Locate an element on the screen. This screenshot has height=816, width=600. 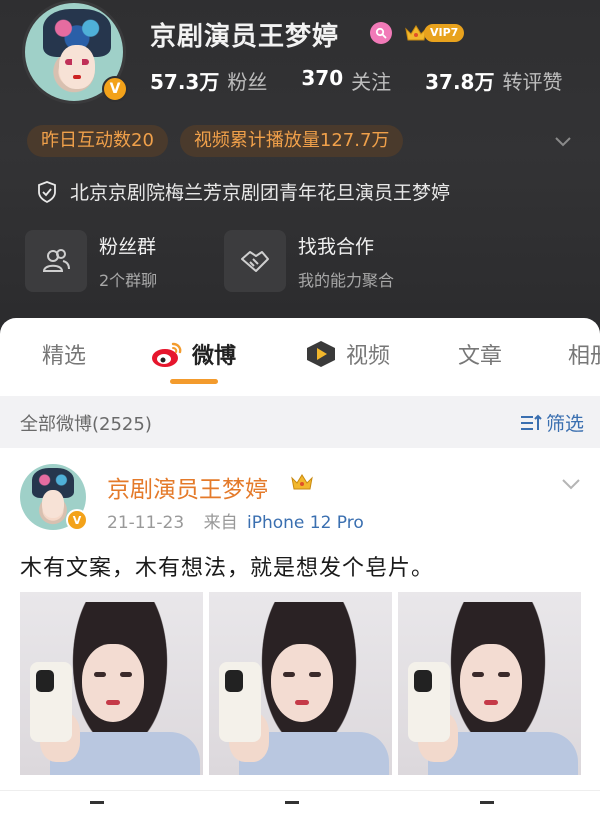
tab-album: 相册 is located at coordinates (584, 354).